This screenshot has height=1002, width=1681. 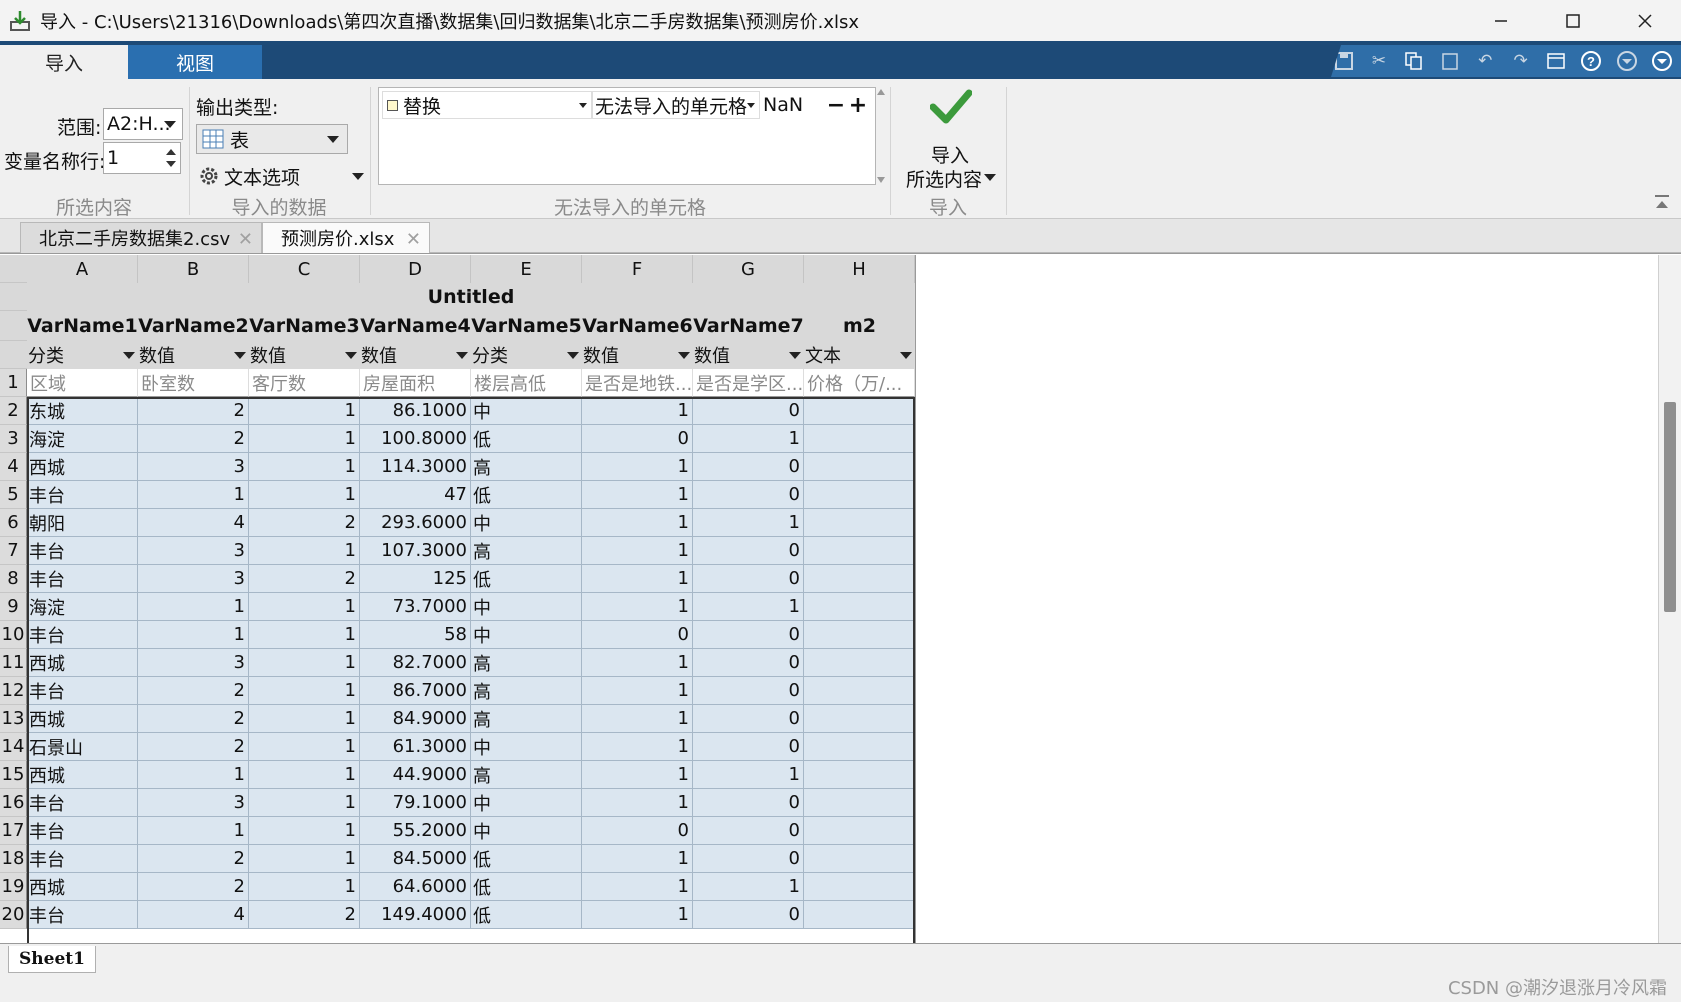 I want to click on help-icon: ?, so click(x=1591, y=61).